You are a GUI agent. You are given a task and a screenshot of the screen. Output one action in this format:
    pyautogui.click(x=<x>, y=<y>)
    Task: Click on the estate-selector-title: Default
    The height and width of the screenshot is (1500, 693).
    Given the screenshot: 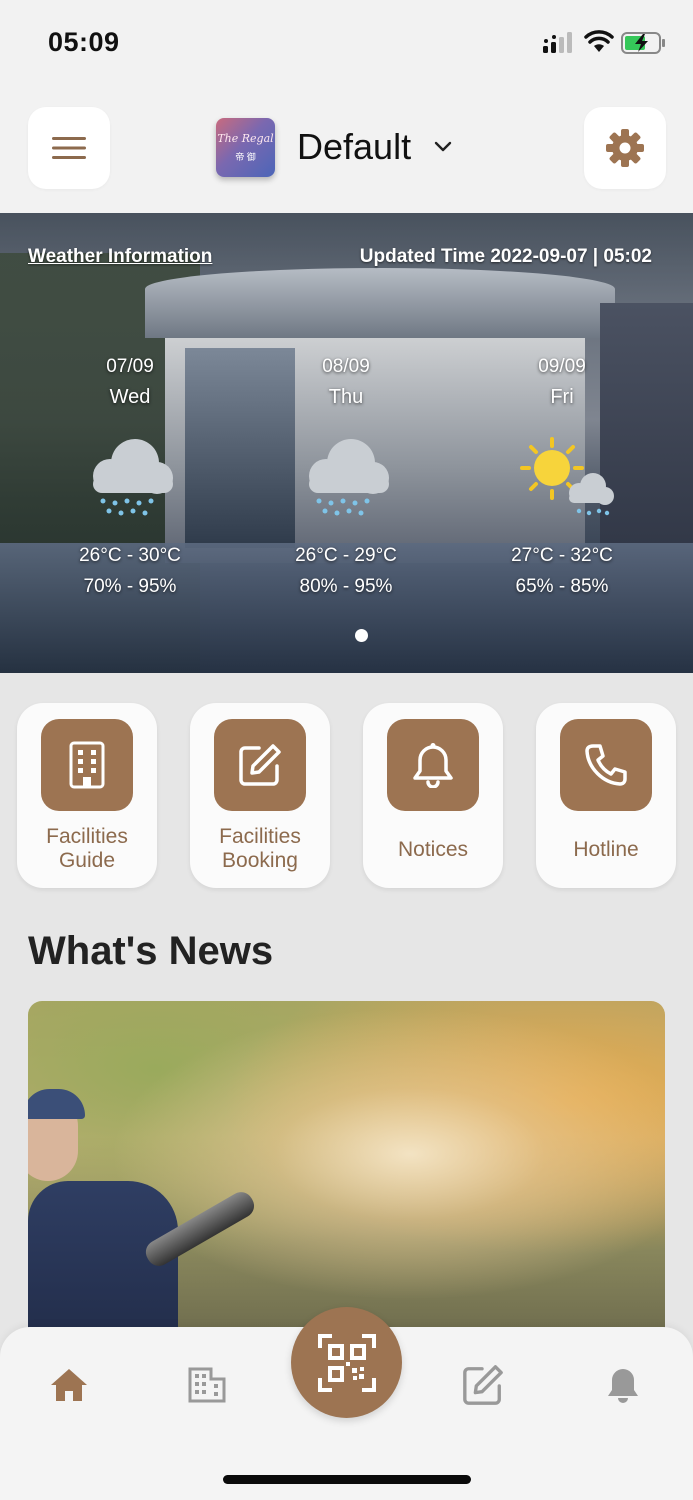 What is the action you would take?
    pyautogui.click(x=354, y=147)
    